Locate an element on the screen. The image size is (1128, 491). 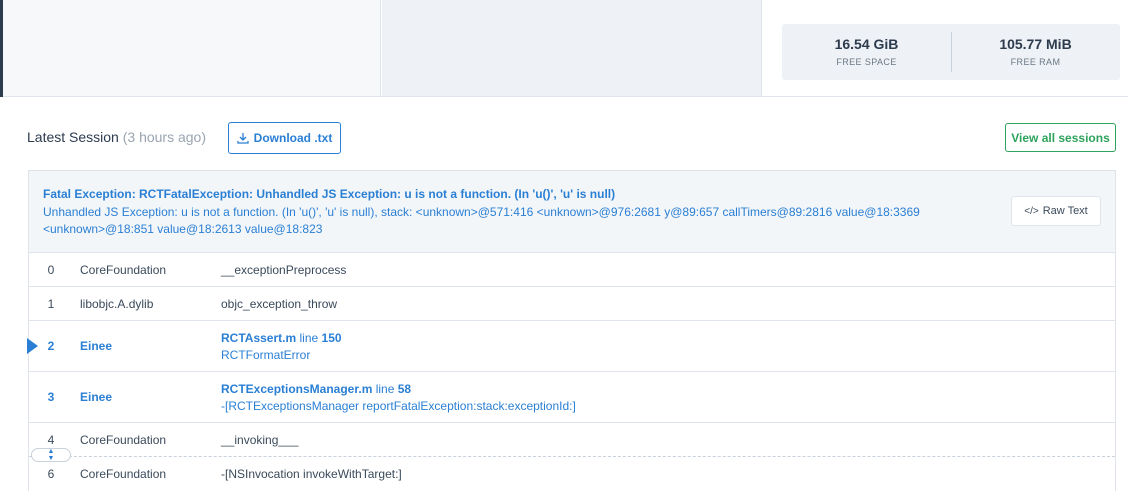
frame-index: 6 is located at coordinates (51, 474).